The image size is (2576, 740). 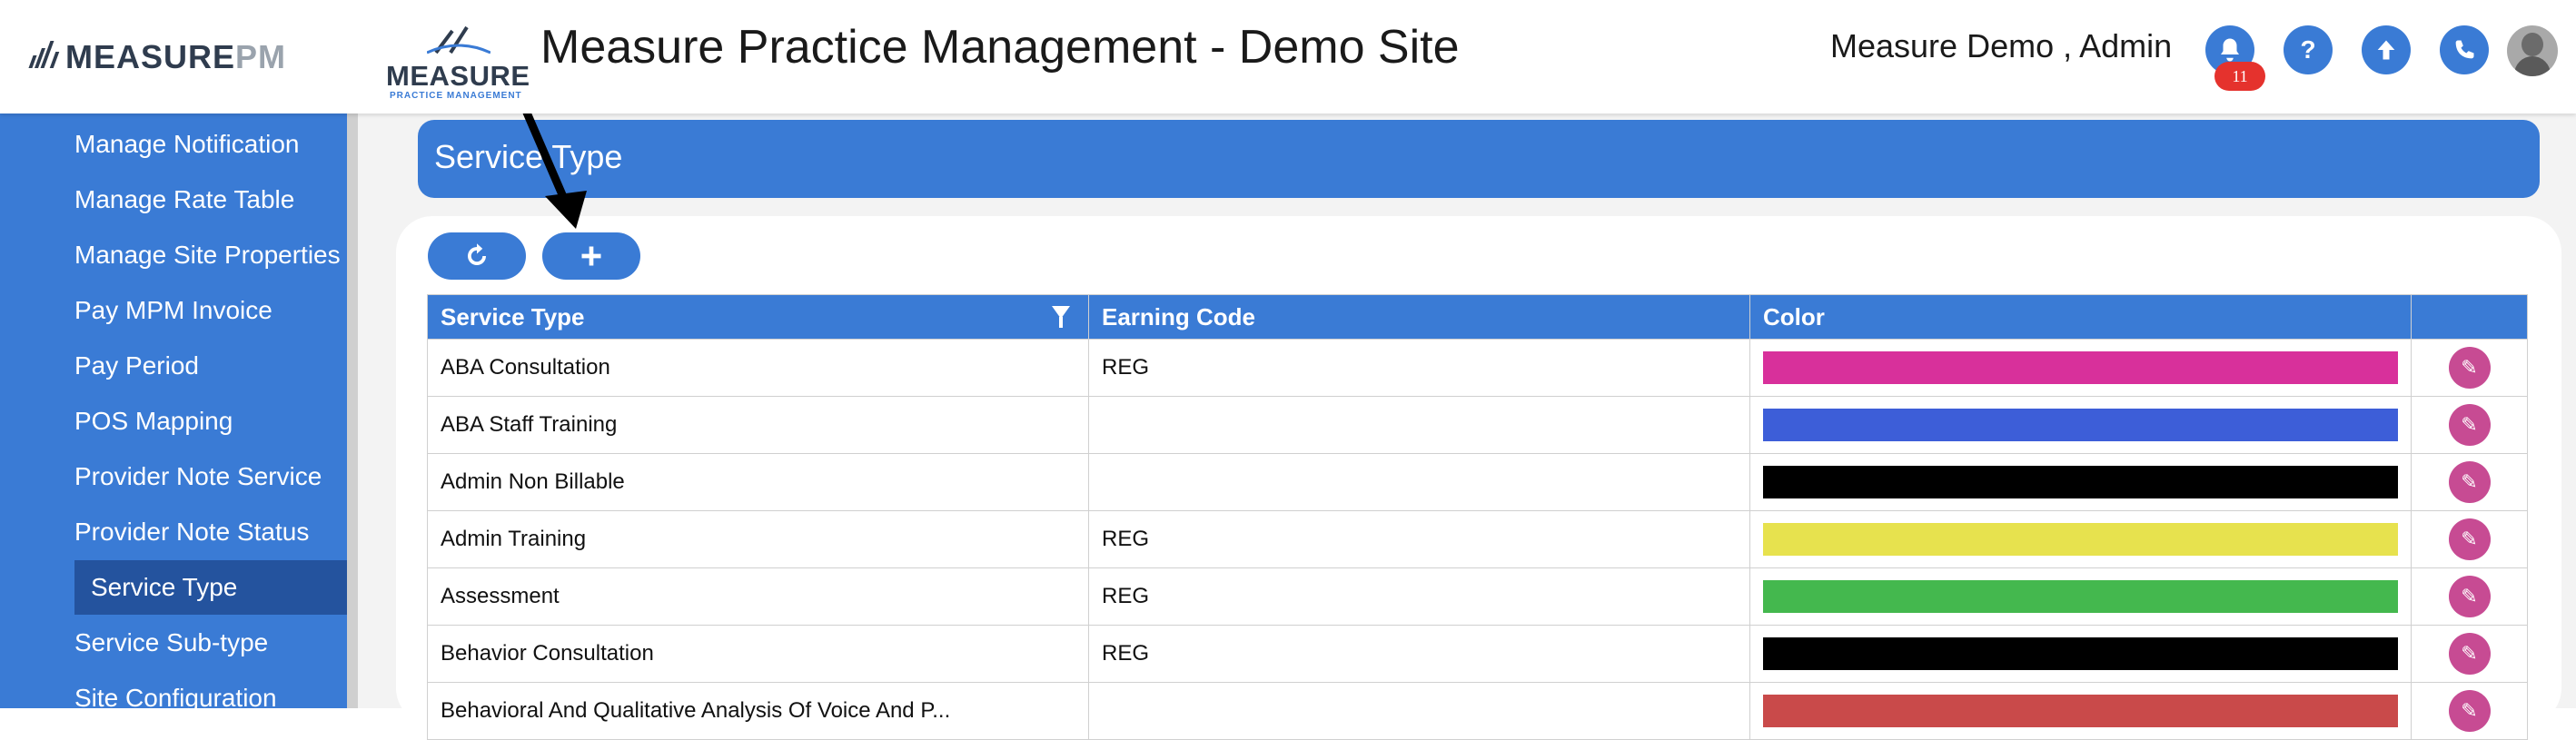 What do you see at coordinates (758, 368) in the screenshot?
I see `cell-service-type: ABA Consultation` at bounding box center [758, 368].